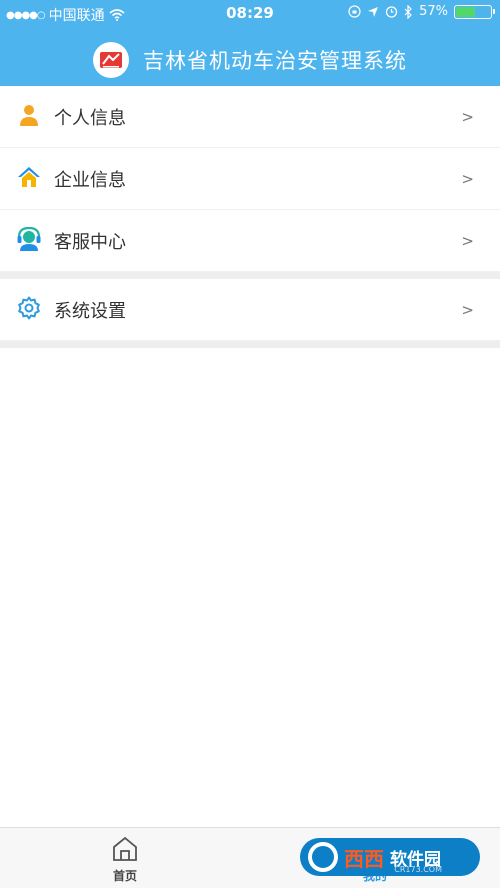 The width and height of the screenshot is (500, 888). Describe the element at coordinates (90, 118) in the screenshot. I see `menu-item-label: 个人信息` at that location.